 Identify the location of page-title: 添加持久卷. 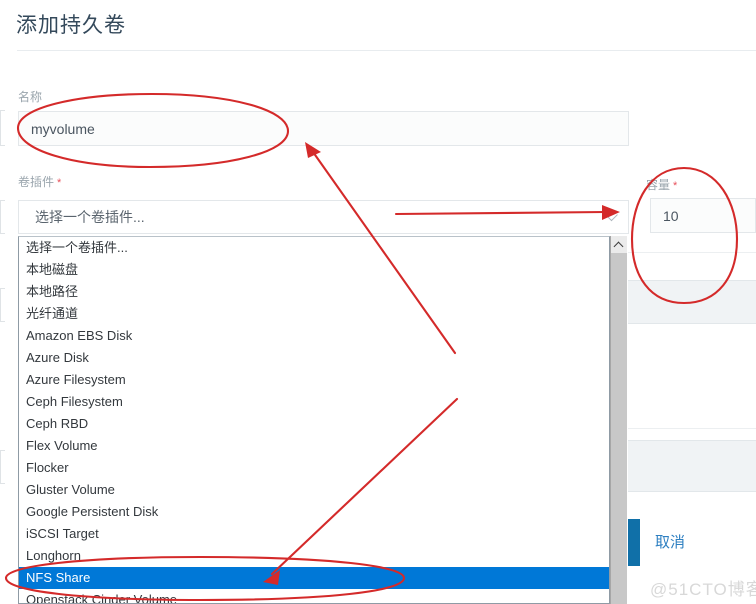
(71, 25).